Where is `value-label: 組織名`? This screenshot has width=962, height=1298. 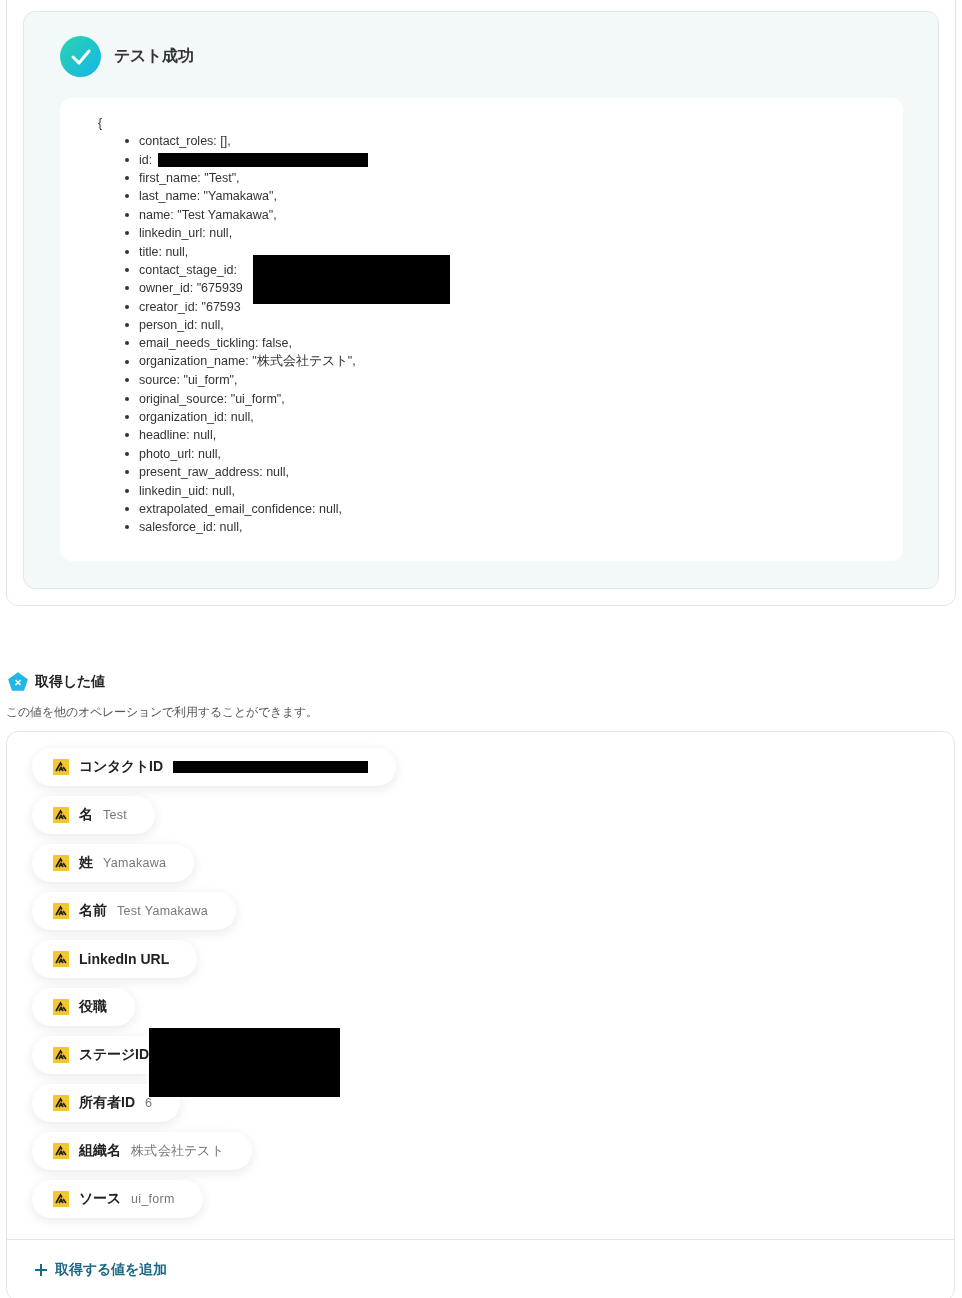 value-label: 組織名 is located at coordinates (100, 1151).